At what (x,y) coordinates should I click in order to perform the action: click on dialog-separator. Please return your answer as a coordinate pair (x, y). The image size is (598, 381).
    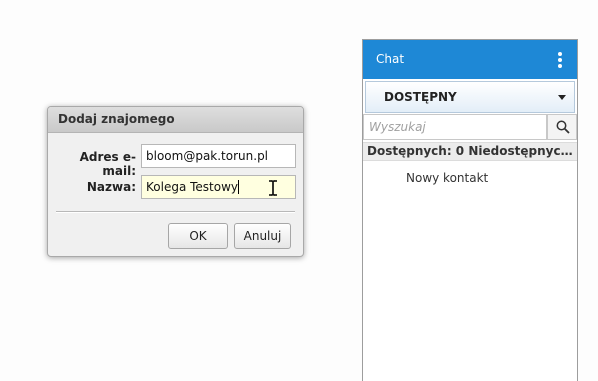
    Looking at the image, I should click on (175, 212).